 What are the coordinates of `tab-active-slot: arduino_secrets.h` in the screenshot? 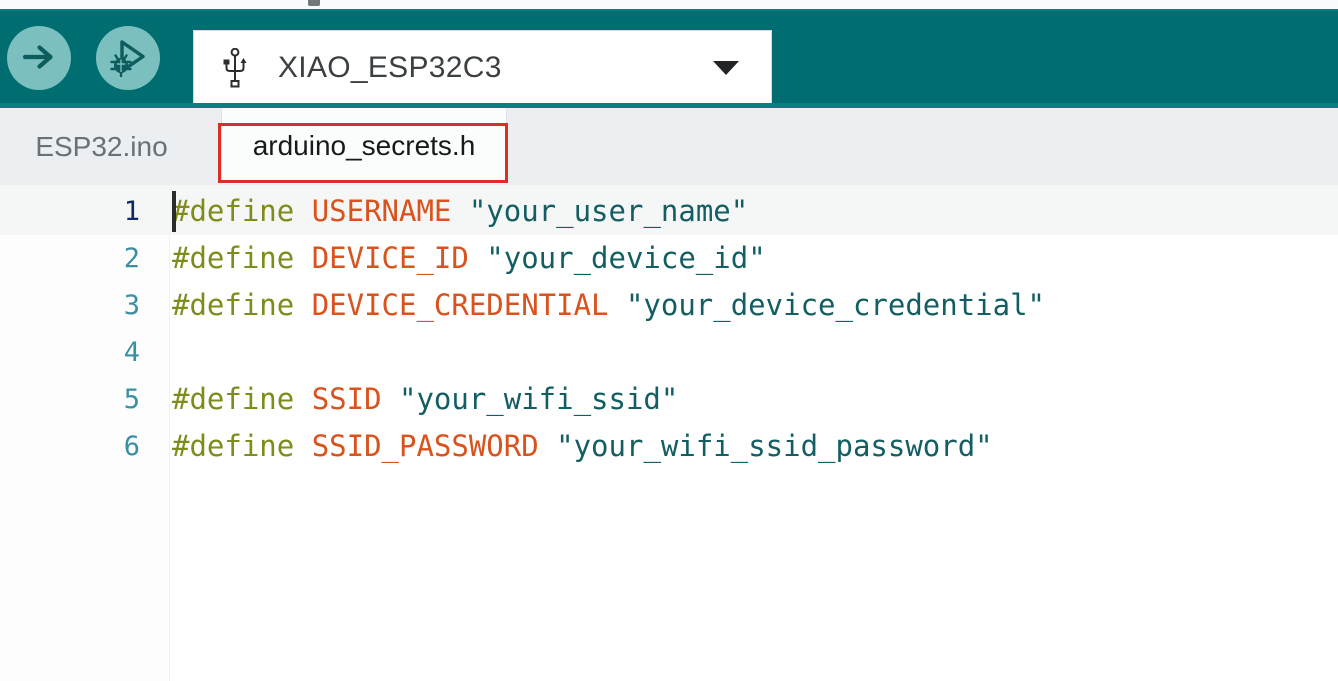 It's located at (364, 147).